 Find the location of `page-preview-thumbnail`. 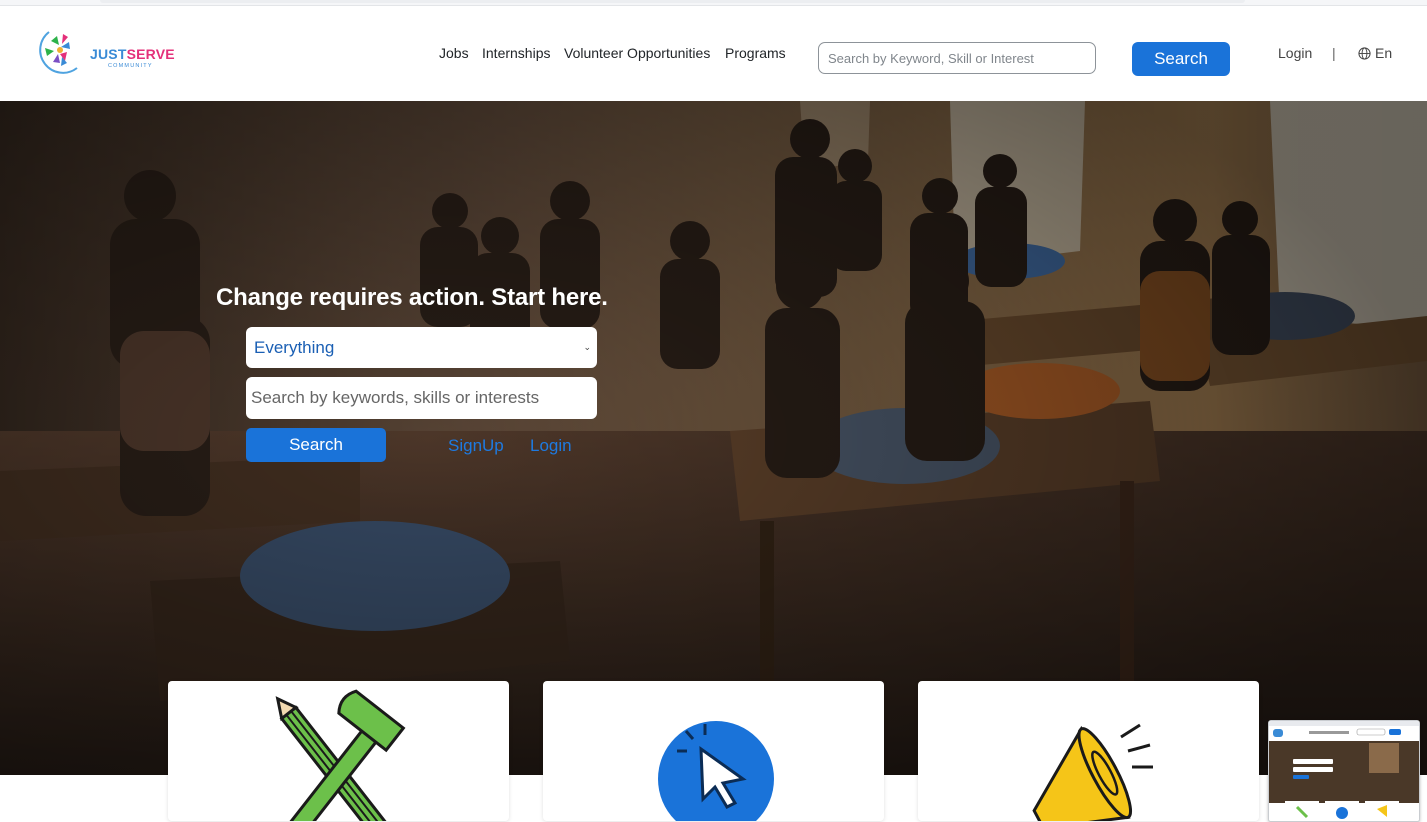

page-preview-thumbnail is located at coordinates (1344, 771).